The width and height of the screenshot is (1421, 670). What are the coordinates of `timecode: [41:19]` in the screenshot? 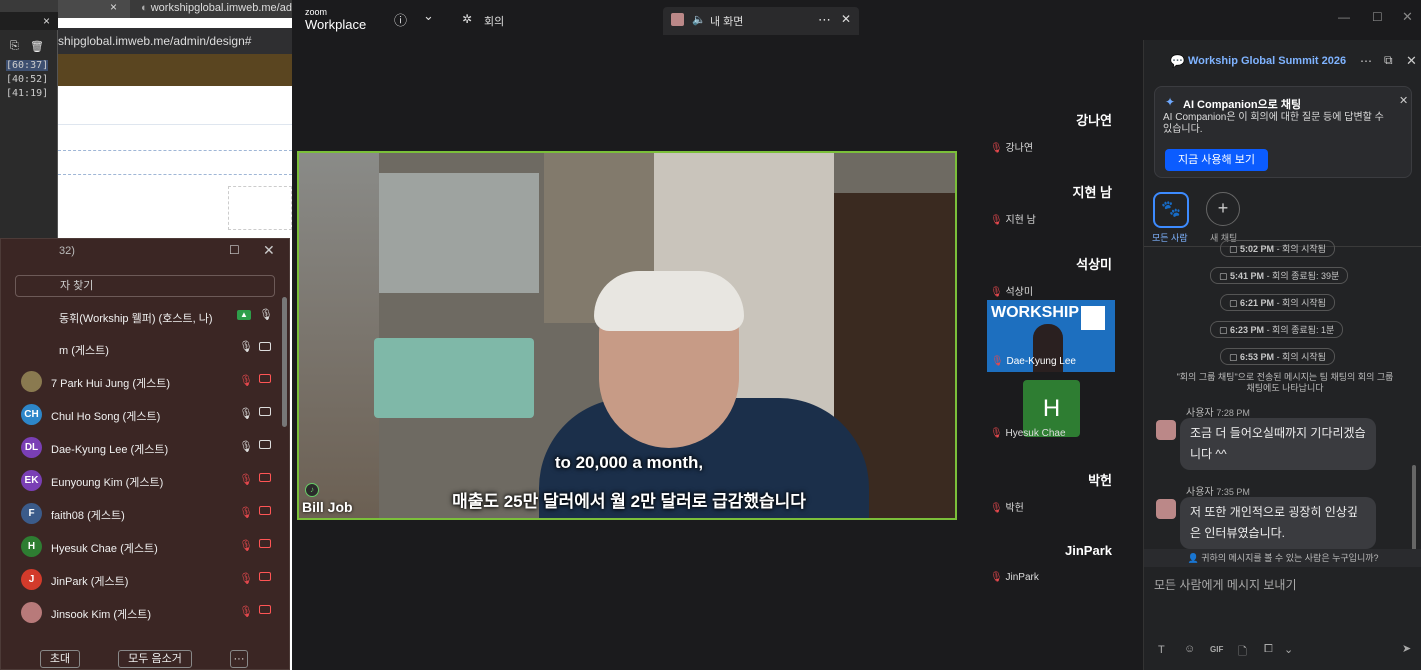 It's located at (27, 93).